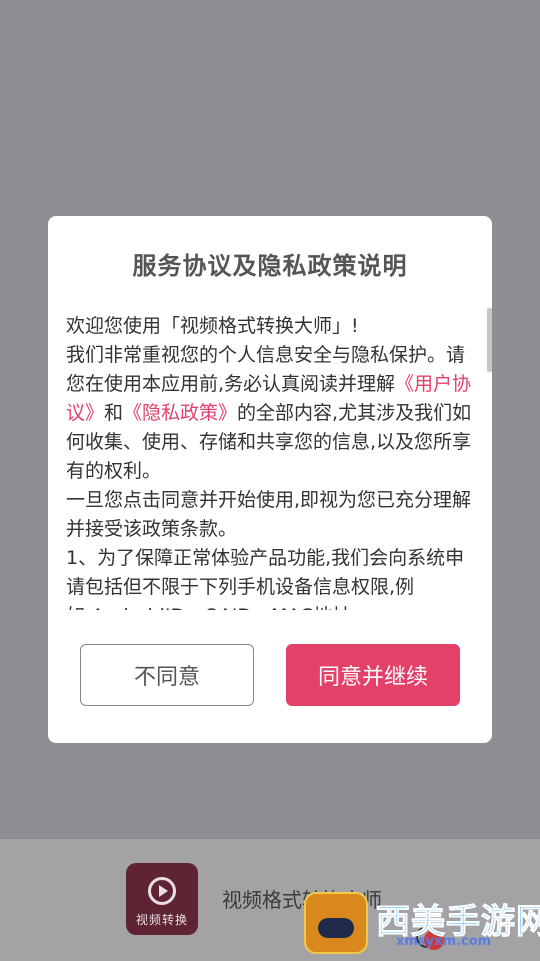 The width and height of the screenshot is (540, 961). Describe the element at coordinates (161, 920) in the screenshot. I see `app-icon-label: 视频转换` at that location.